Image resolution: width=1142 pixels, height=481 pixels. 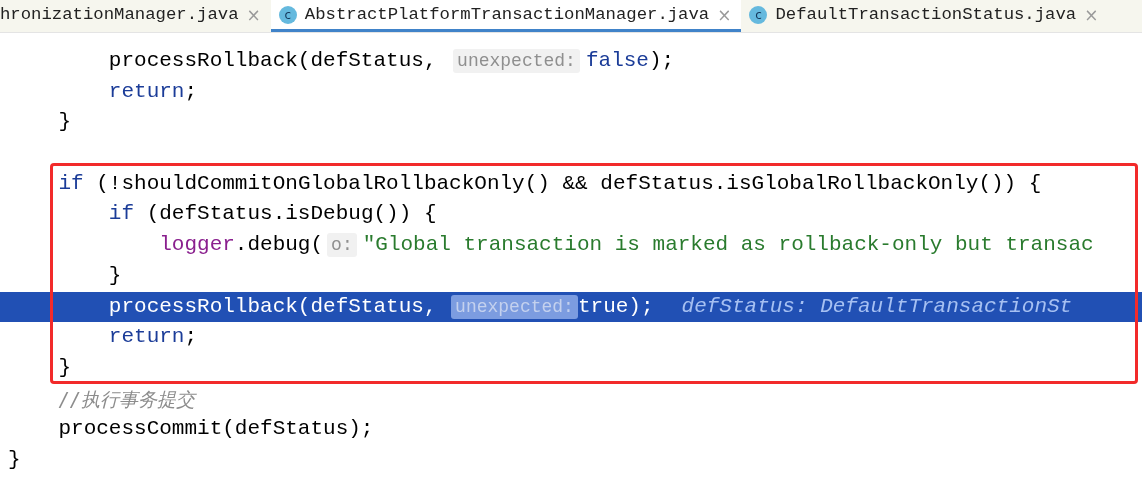 What do you see at coordinates (728, 245) in the screenshot?
I see `code-text: "Global transaction is marked as rollback-only but transac` at bounding box center [728, 245].